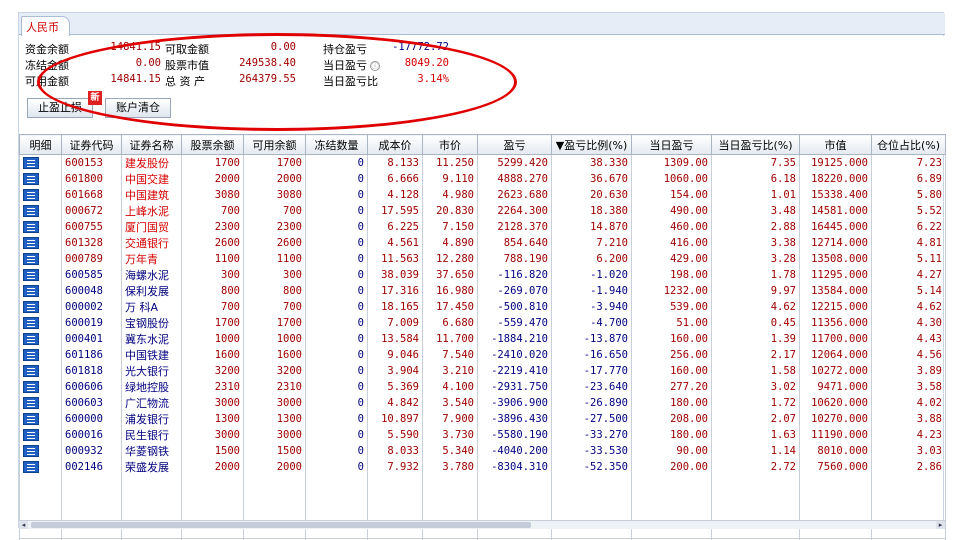  What do you see at coordinates (591, 339) in the screenshot?
I see `cell-pct: -13.870` at bounding box center [591, 339].